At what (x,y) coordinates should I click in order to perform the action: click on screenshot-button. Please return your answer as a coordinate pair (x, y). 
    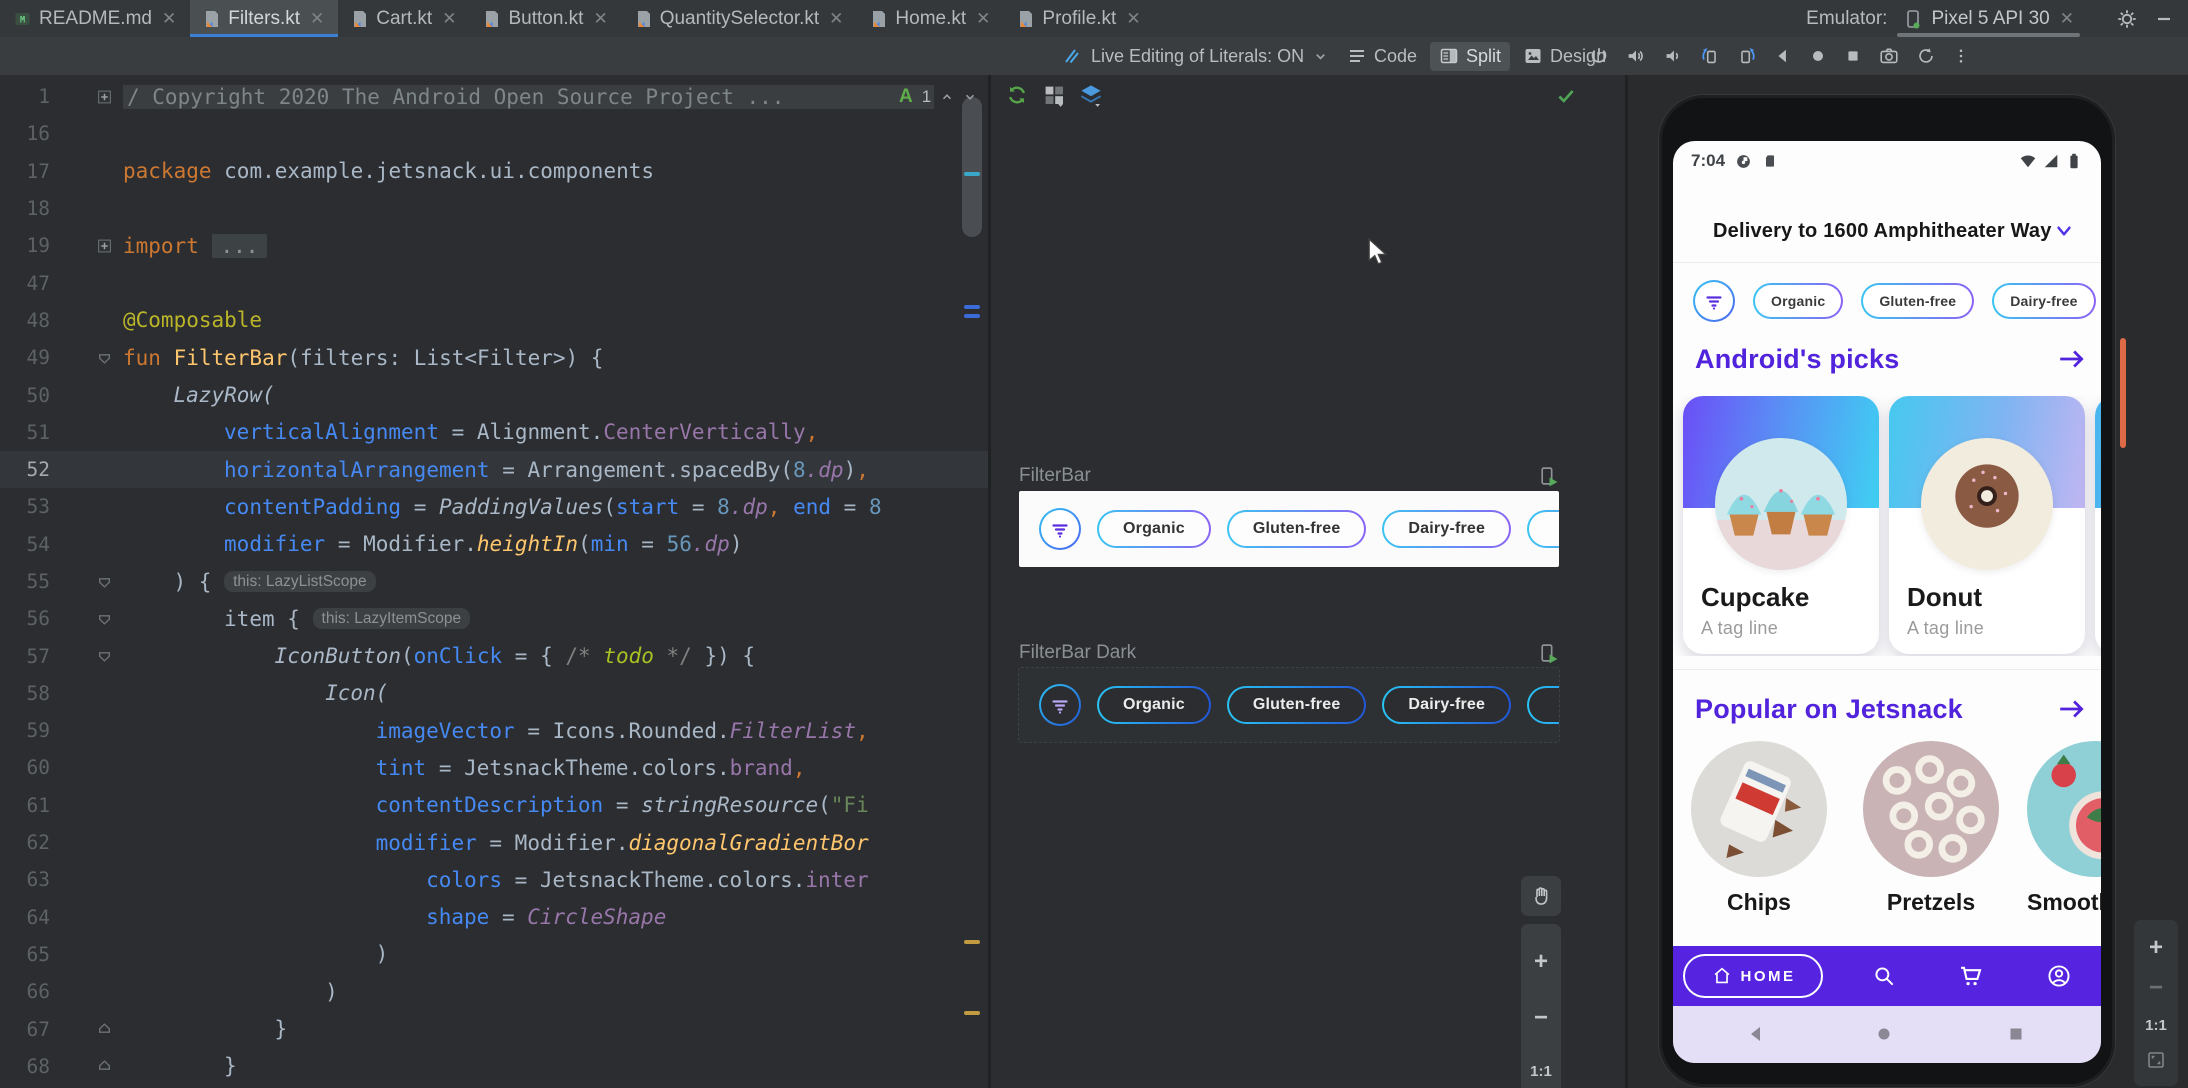
    Looking at the image, I should click on (1889, 56).